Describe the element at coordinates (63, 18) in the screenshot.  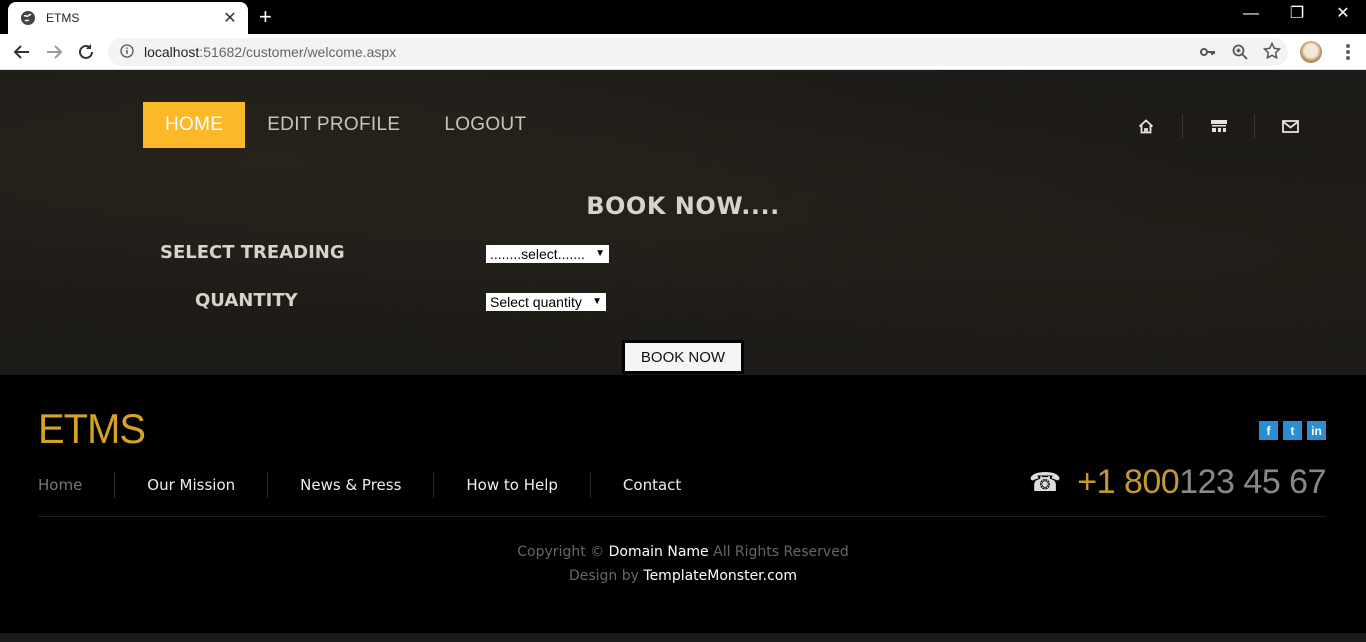
I see `tab-title: ETMS` at that location.